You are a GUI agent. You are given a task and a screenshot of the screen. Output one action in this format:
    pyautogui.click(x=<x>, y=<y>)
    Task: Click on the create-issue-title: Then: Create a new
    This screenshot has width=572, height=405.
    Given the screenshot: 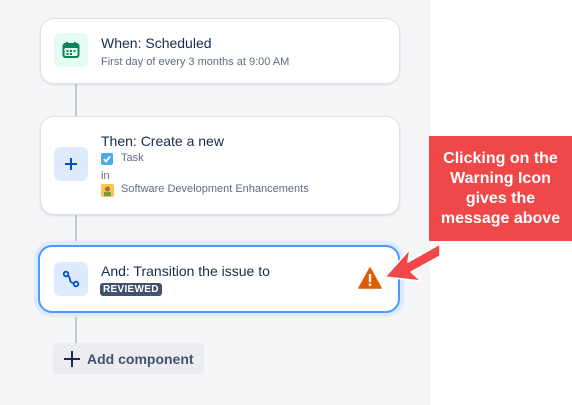 What is the action you would take?
    pyautogui.click(x=162, y=141)
    